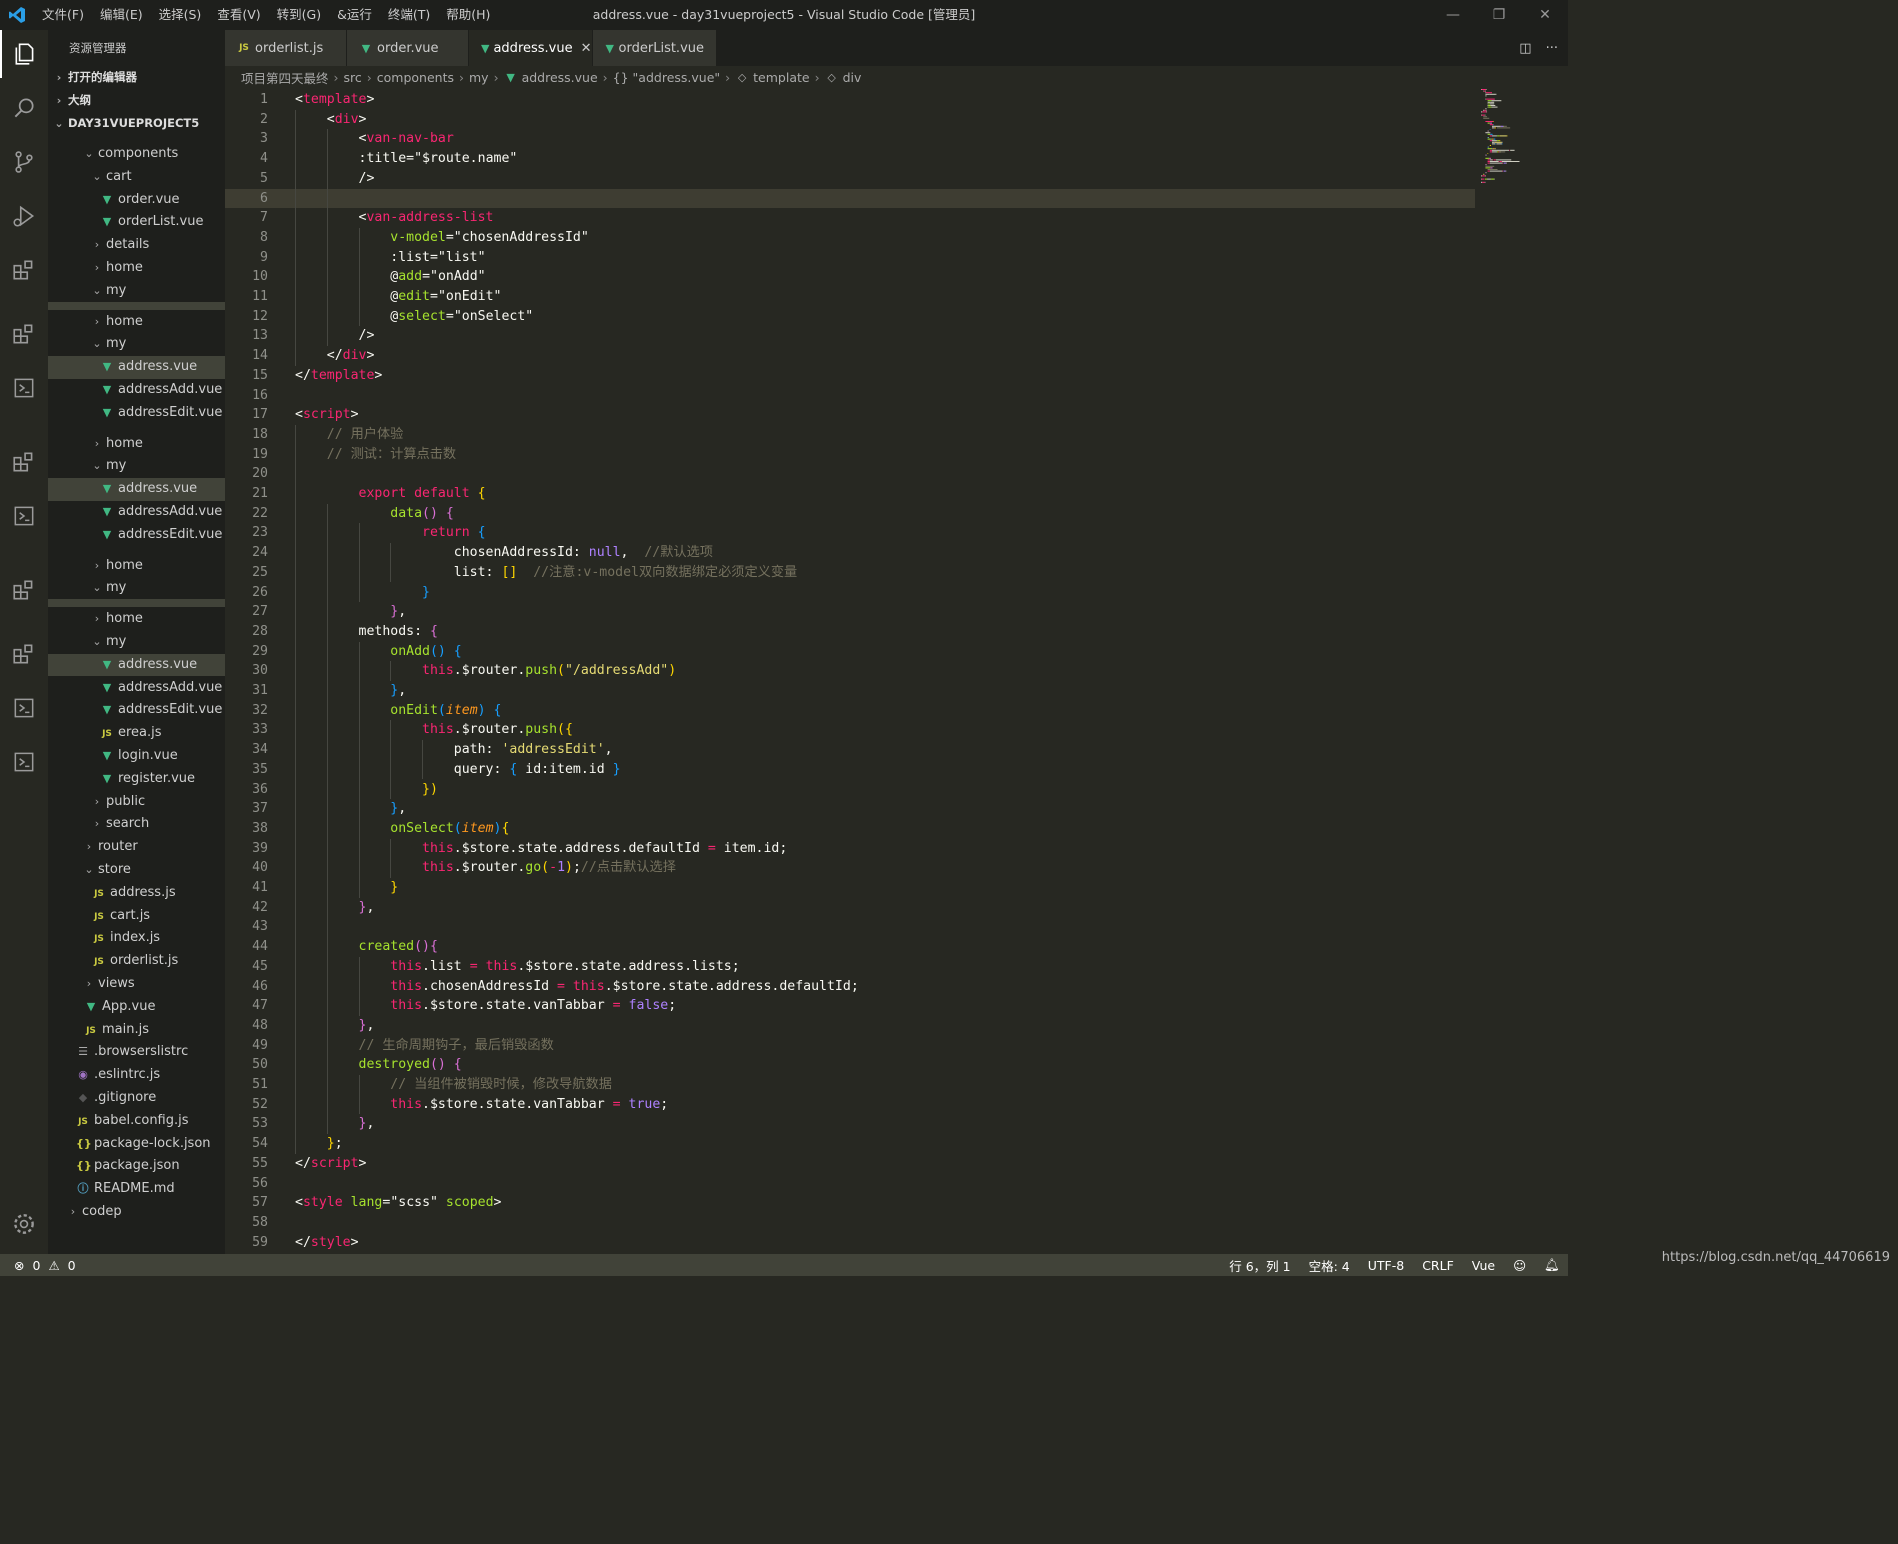 Image resolution: width=1898 pixels, height=1544 pixels. I want to click on end-of-line: CRLF, so click(1438, 1265).